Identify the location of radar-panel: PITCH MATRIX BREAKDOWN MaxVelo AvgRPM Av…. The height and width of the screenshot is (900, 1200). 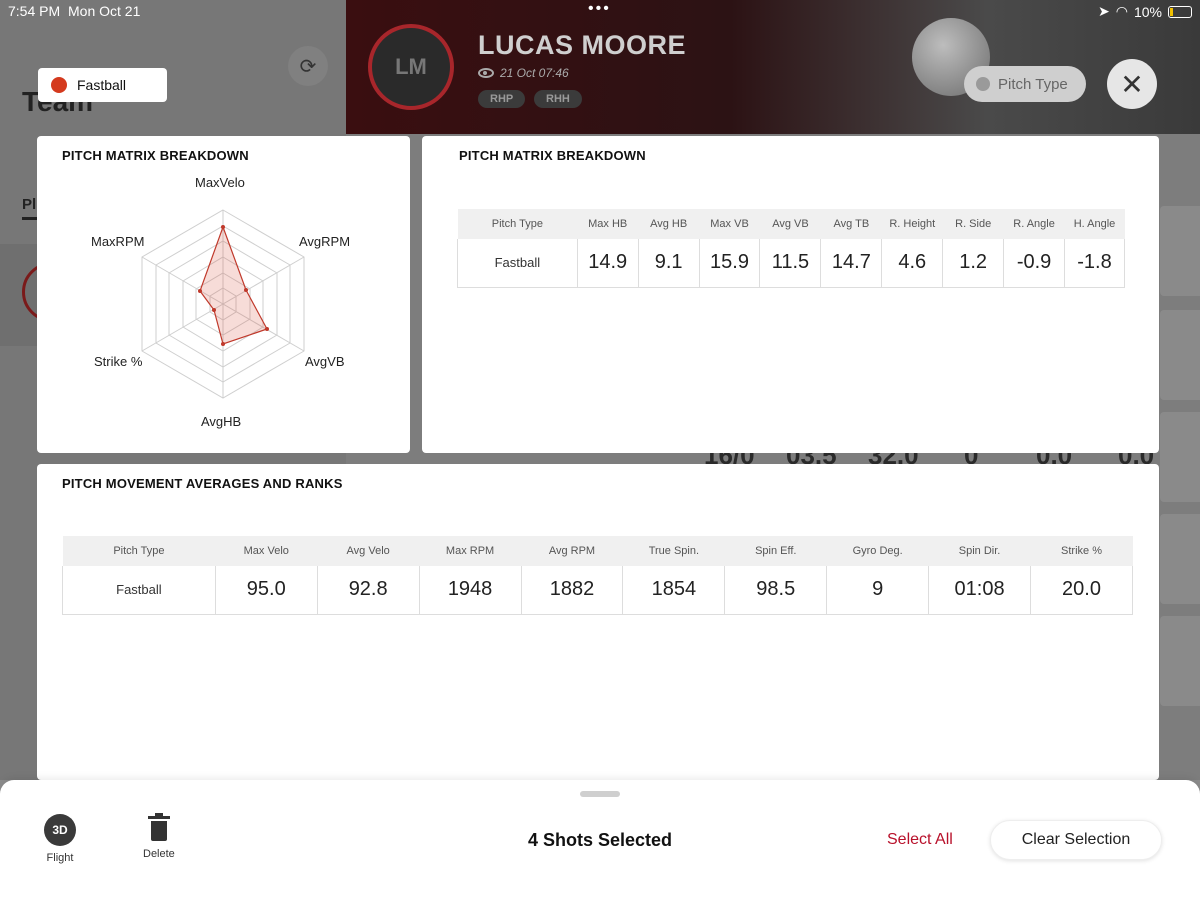
(223, 294).